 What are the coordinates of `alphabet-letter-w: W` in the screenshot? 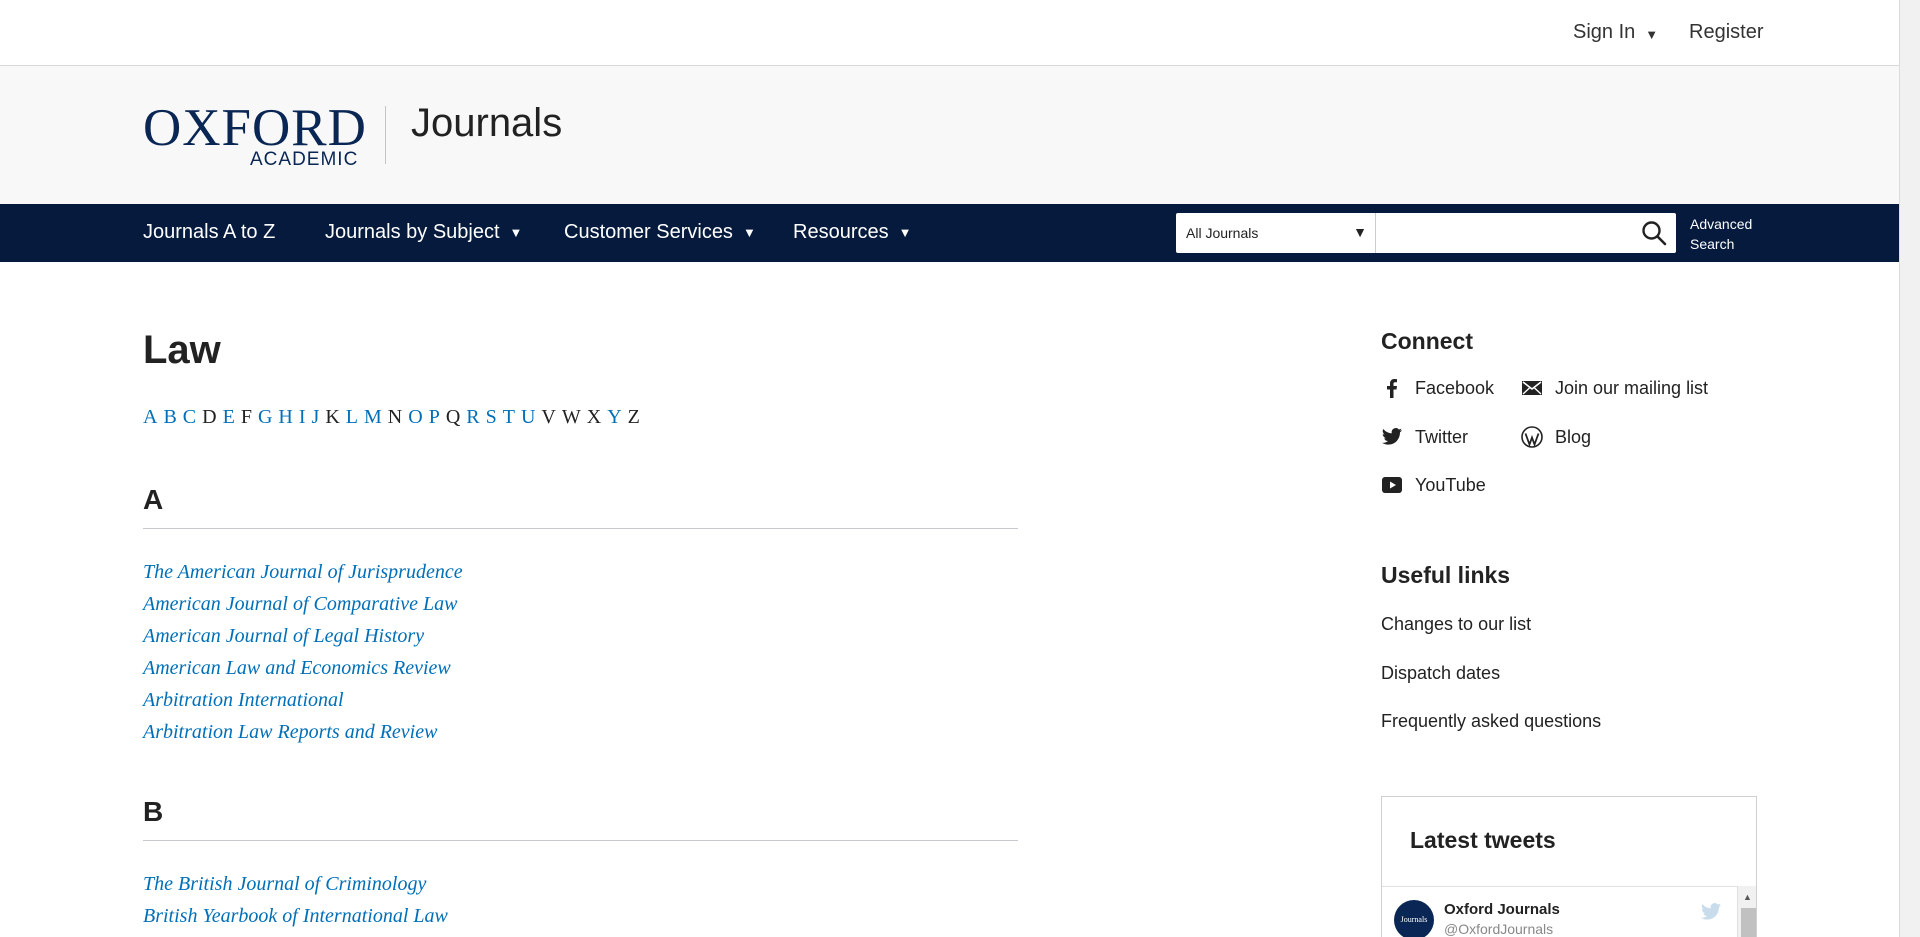 It's located at (571, 417).